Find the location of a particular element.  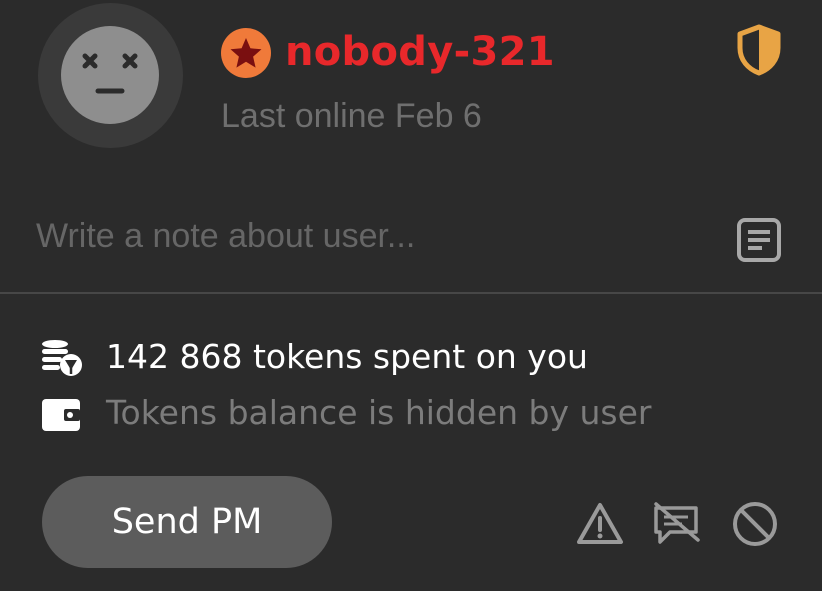

divider is located at coordinates (411, 293).